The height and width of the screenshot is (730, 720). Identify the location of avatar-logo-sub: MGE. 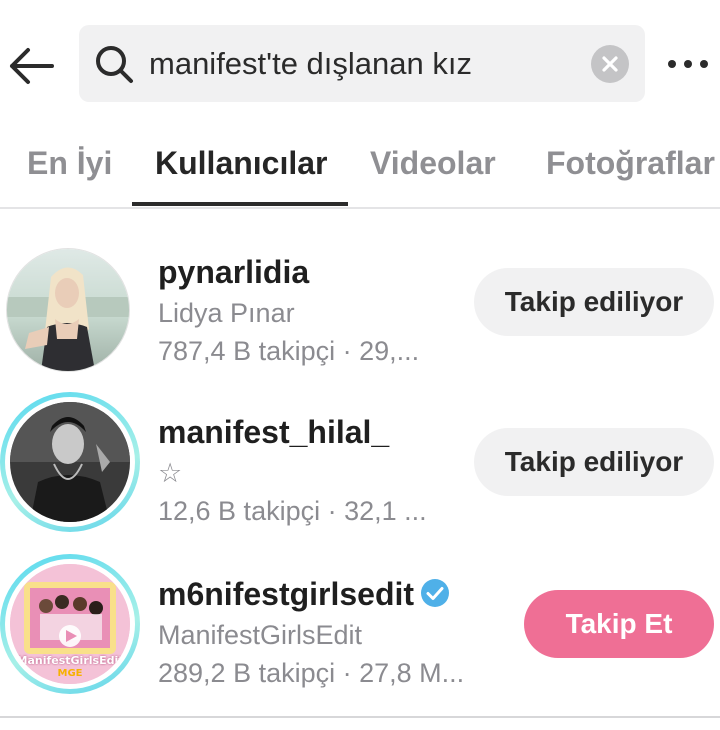
(70, 673).